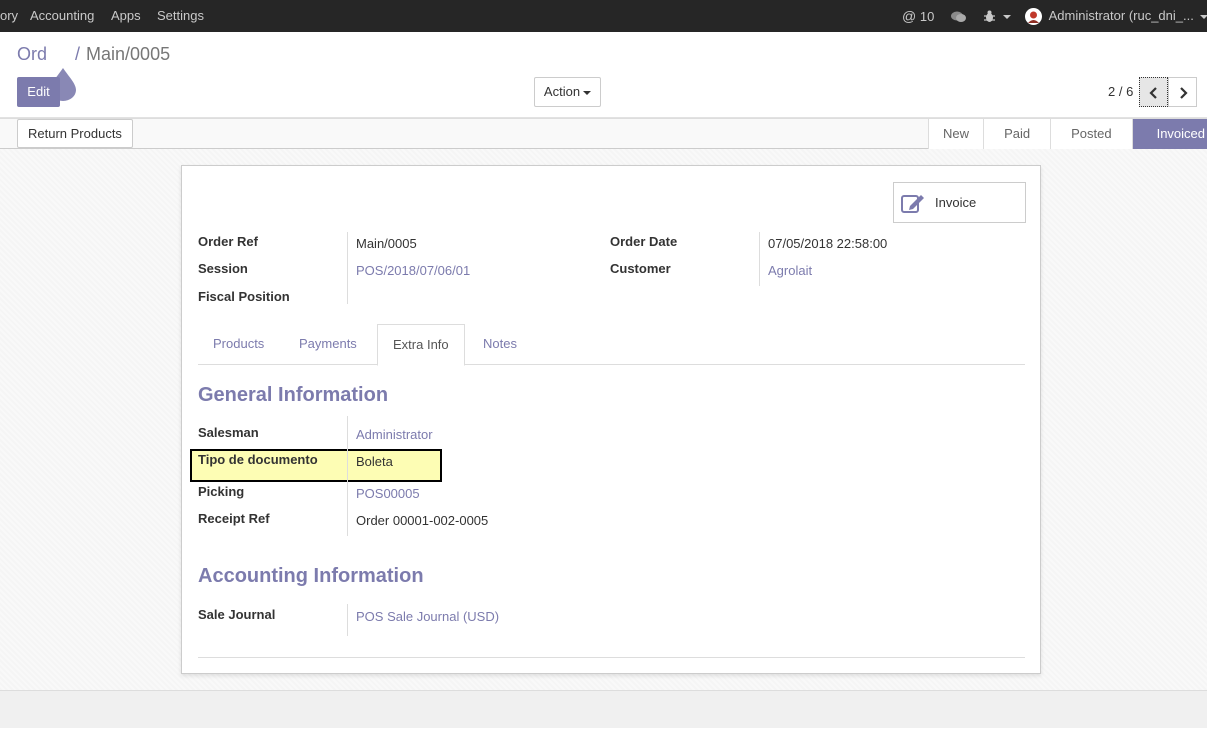 Image resolution: width=1207 pixels, height=731 pixels. What do you see at coordinates (237, 614) in the screenshot?
I see `sale-journal-label: Sale Journal` at bounding box center [237, 614].